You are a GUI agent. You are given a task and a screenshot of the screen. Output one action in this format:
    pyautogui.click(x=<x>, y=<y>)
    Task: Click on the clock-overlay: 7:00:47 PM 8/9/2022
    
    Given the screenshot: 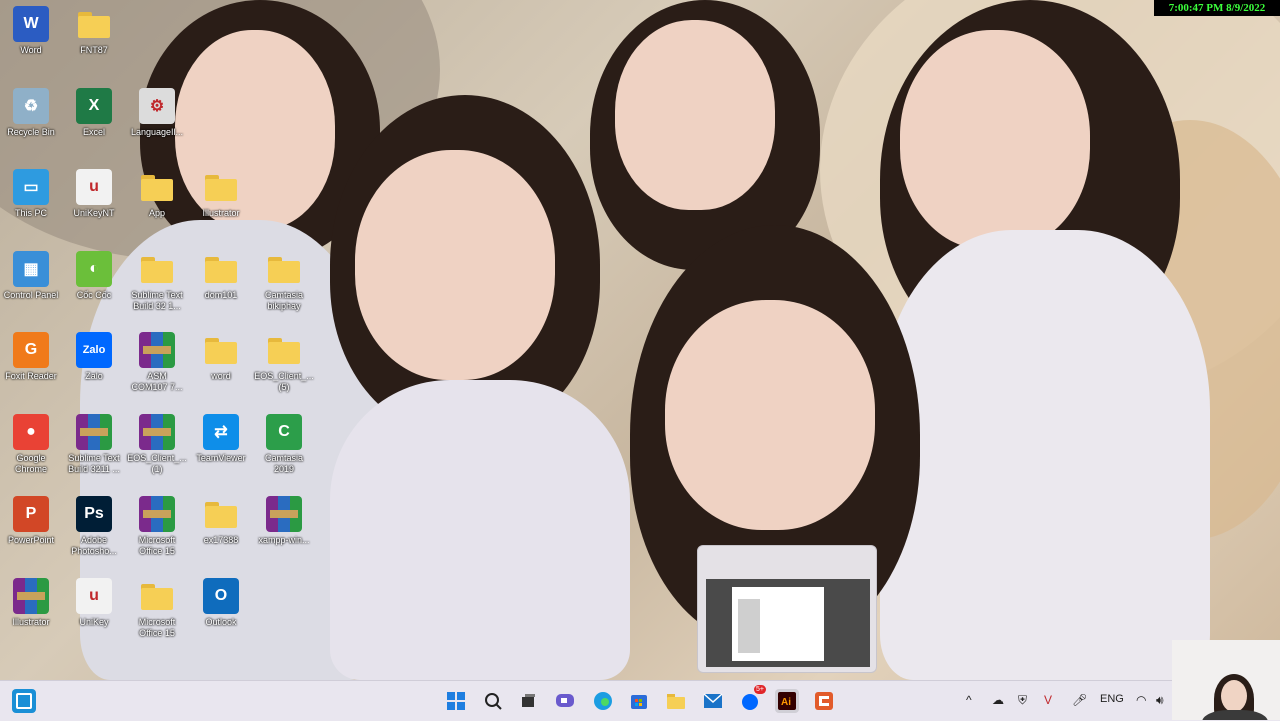 What is the action you would take?
    pyautogui.click(x=1217, y=8)
    